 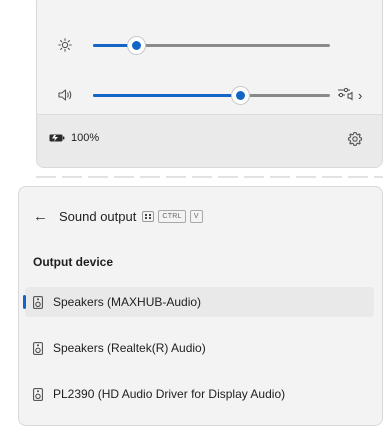 What do you see at coordinates (73, 262) in the screenshot?
I see `output-device-heading: Output device` at bounding box center [73, 262].